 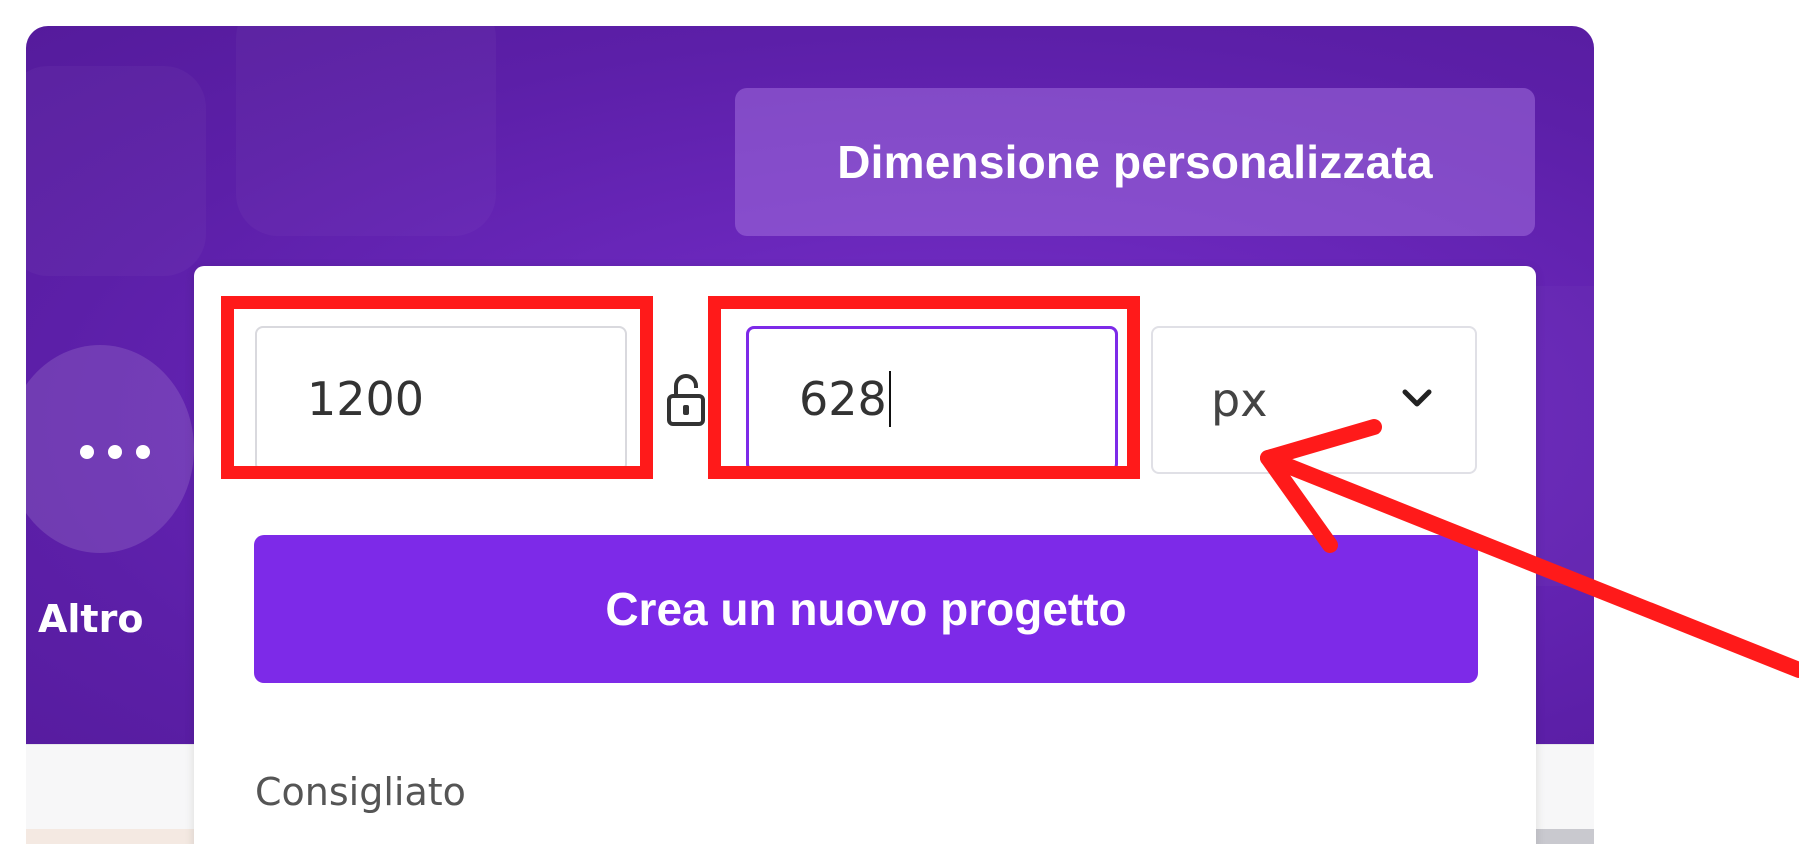 What do you see at coordinates (924, 387) in the screenshot?
I see `annotation-highlight-height` at bounding box center [924, 387].